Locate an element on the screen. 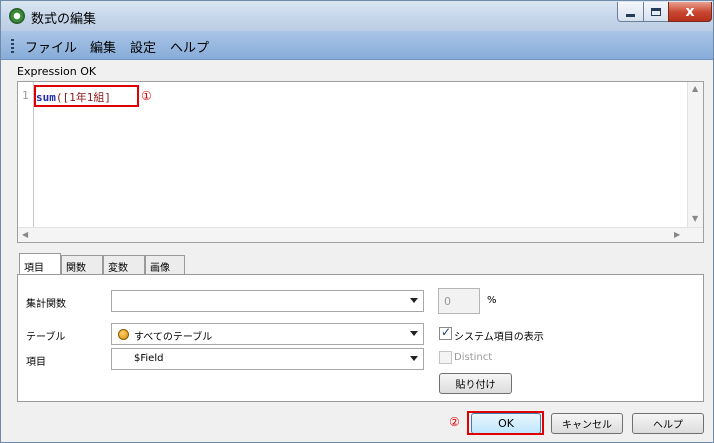 The width and height of the screenshot is (714, 443). distinct-checkbox is located at coordinates (445, 357).